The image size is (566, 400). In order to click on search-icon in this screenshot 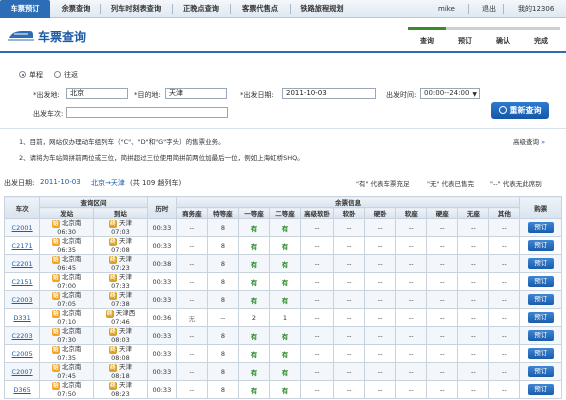, I will do `click(502, 109)`.